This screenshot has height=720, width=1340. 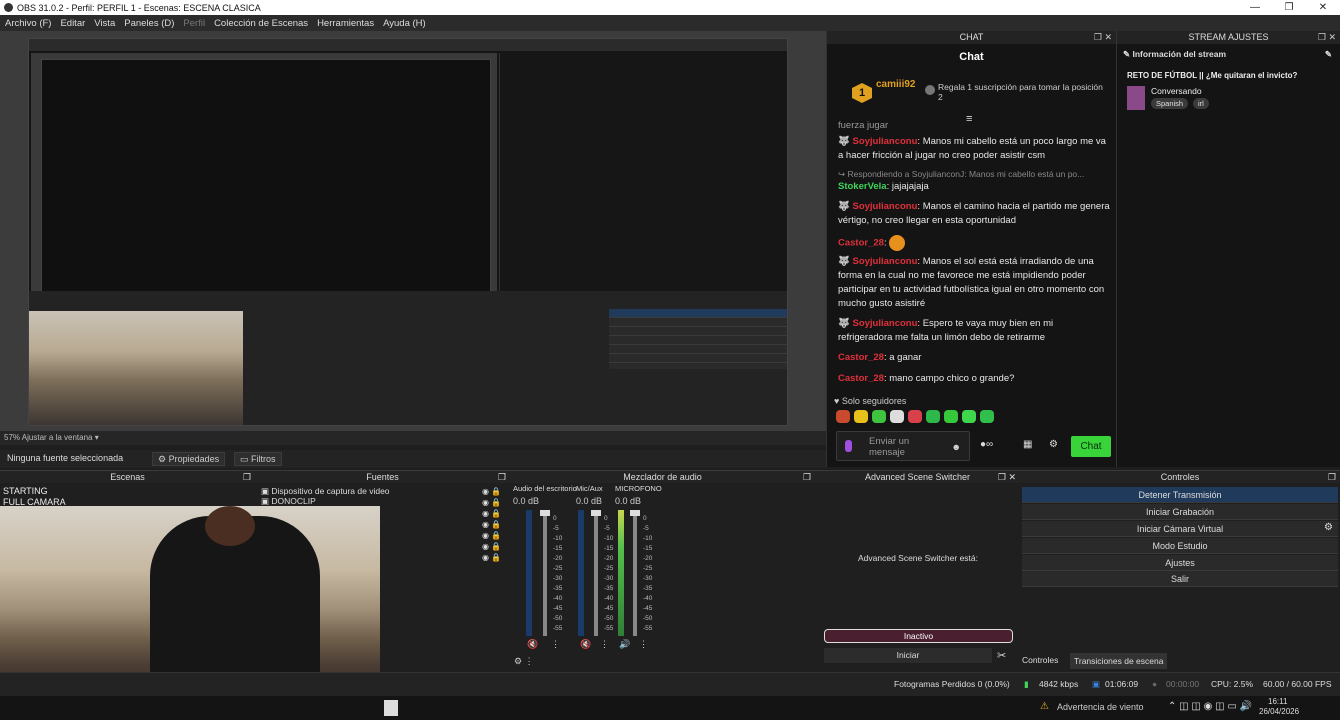 I want to click on tray-icons: ⌃ ◫ ◫ ◉ ◫ ▭ 🔊, so click(x=1210, y=706).